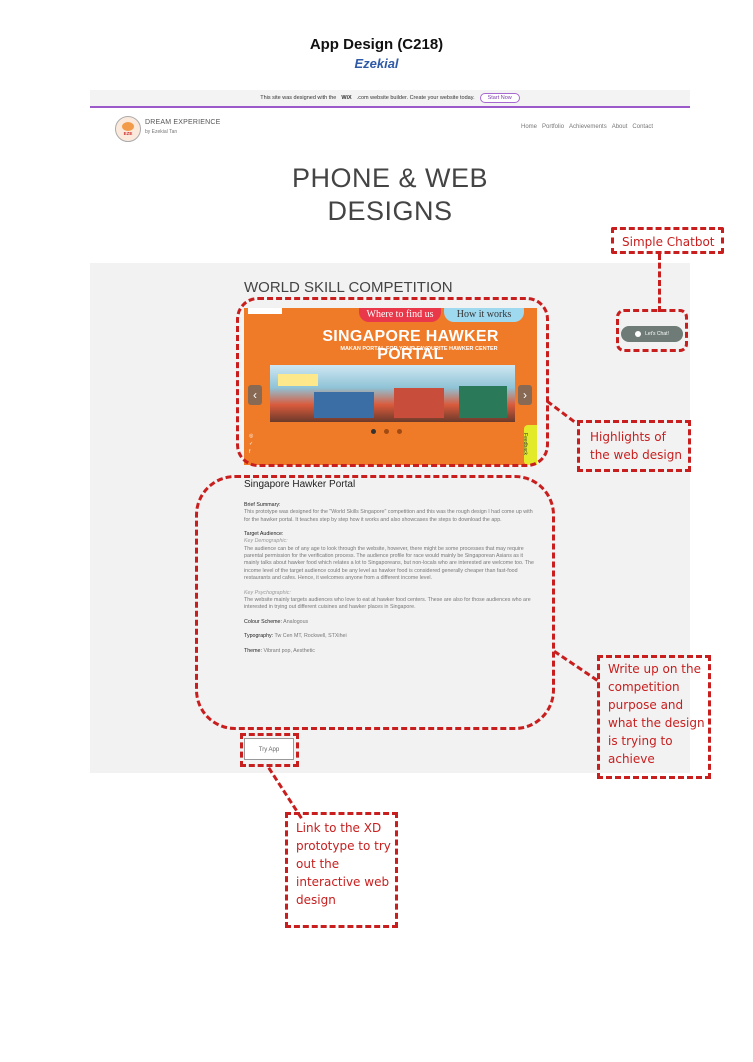 This screenshot has height=1062, width=753. What do you see at coordinates (348, 287) in the screenshot?
I see `section-title: WORLD SKILL COMPETITION` at bounding box center [348, 287].